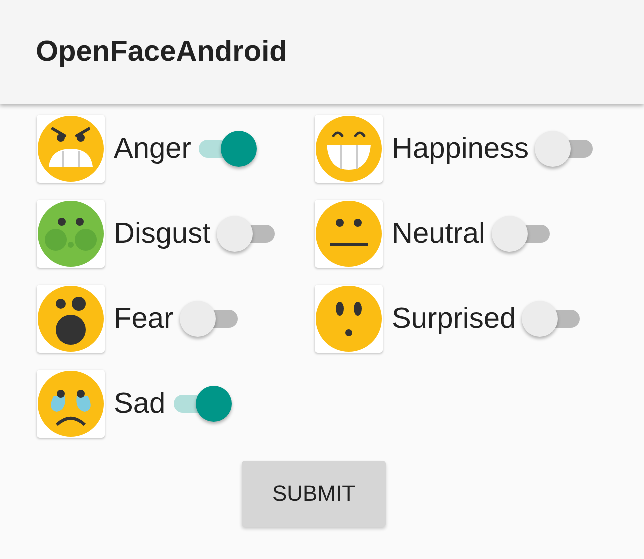 The width and height of the screenshot is (644, 559). Describe the element at coordinates (349, 319) in the screenshot. I see `surprised-face-icon` at that location.